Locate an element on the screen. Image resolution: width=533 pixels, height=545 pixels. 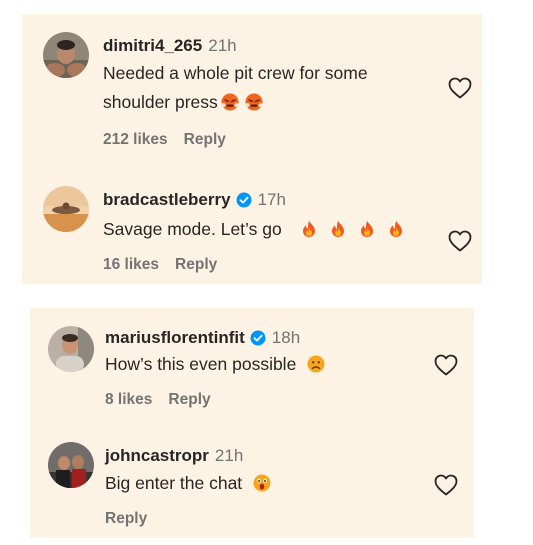
comment-username: johncastropr is located at coordinates (157, 456).